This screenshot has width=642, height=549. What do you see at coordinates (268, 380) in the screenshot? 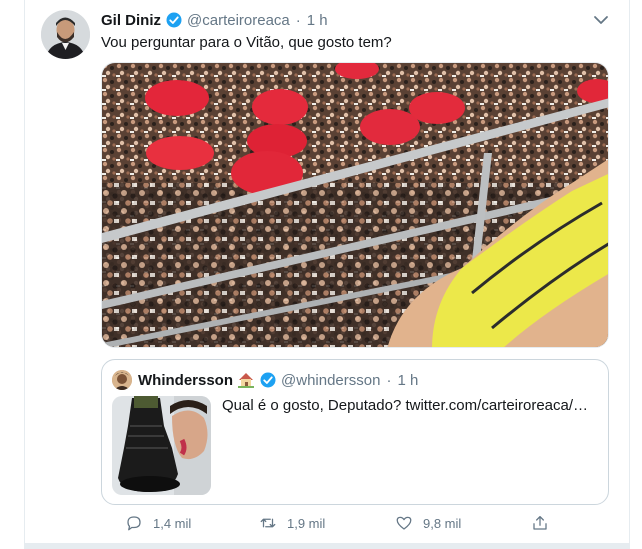
I see `quoted-verified-badge-icon` at bounding box center [268, 380].